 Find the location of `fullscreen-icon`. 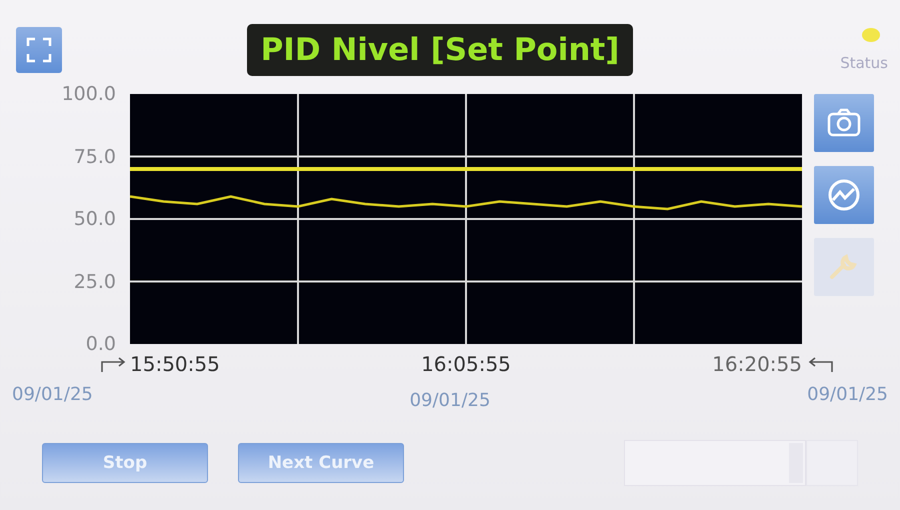

fullscreen-icon is located at coordinates (39, 50).